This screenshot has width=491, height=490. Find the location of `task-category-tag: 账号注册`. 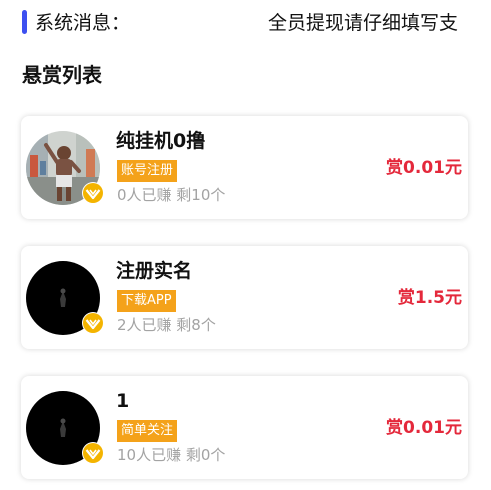

task-category-tag: 账号注册 is located at coordinates (147, 171).